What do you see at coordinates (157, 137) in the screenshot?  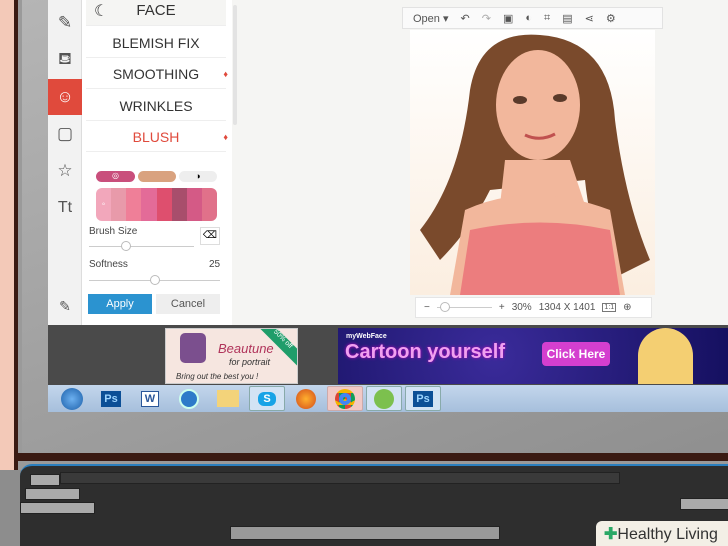 I see `menu-blush: BLUSH ♦` at bounding box center [157, 137].